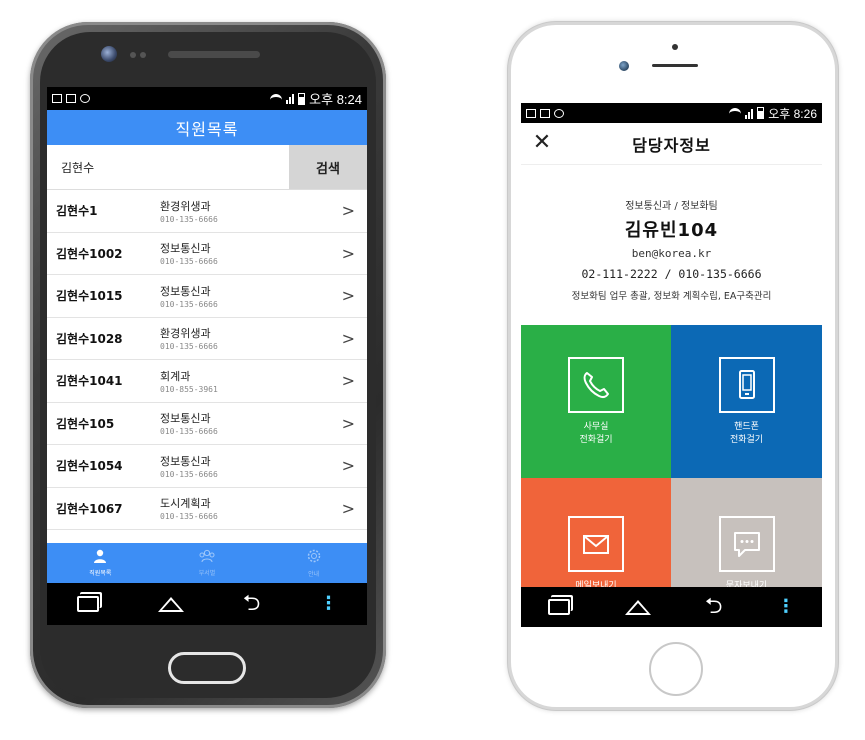  I want to click on status-right: 오후 8:24, so click(316, 98).